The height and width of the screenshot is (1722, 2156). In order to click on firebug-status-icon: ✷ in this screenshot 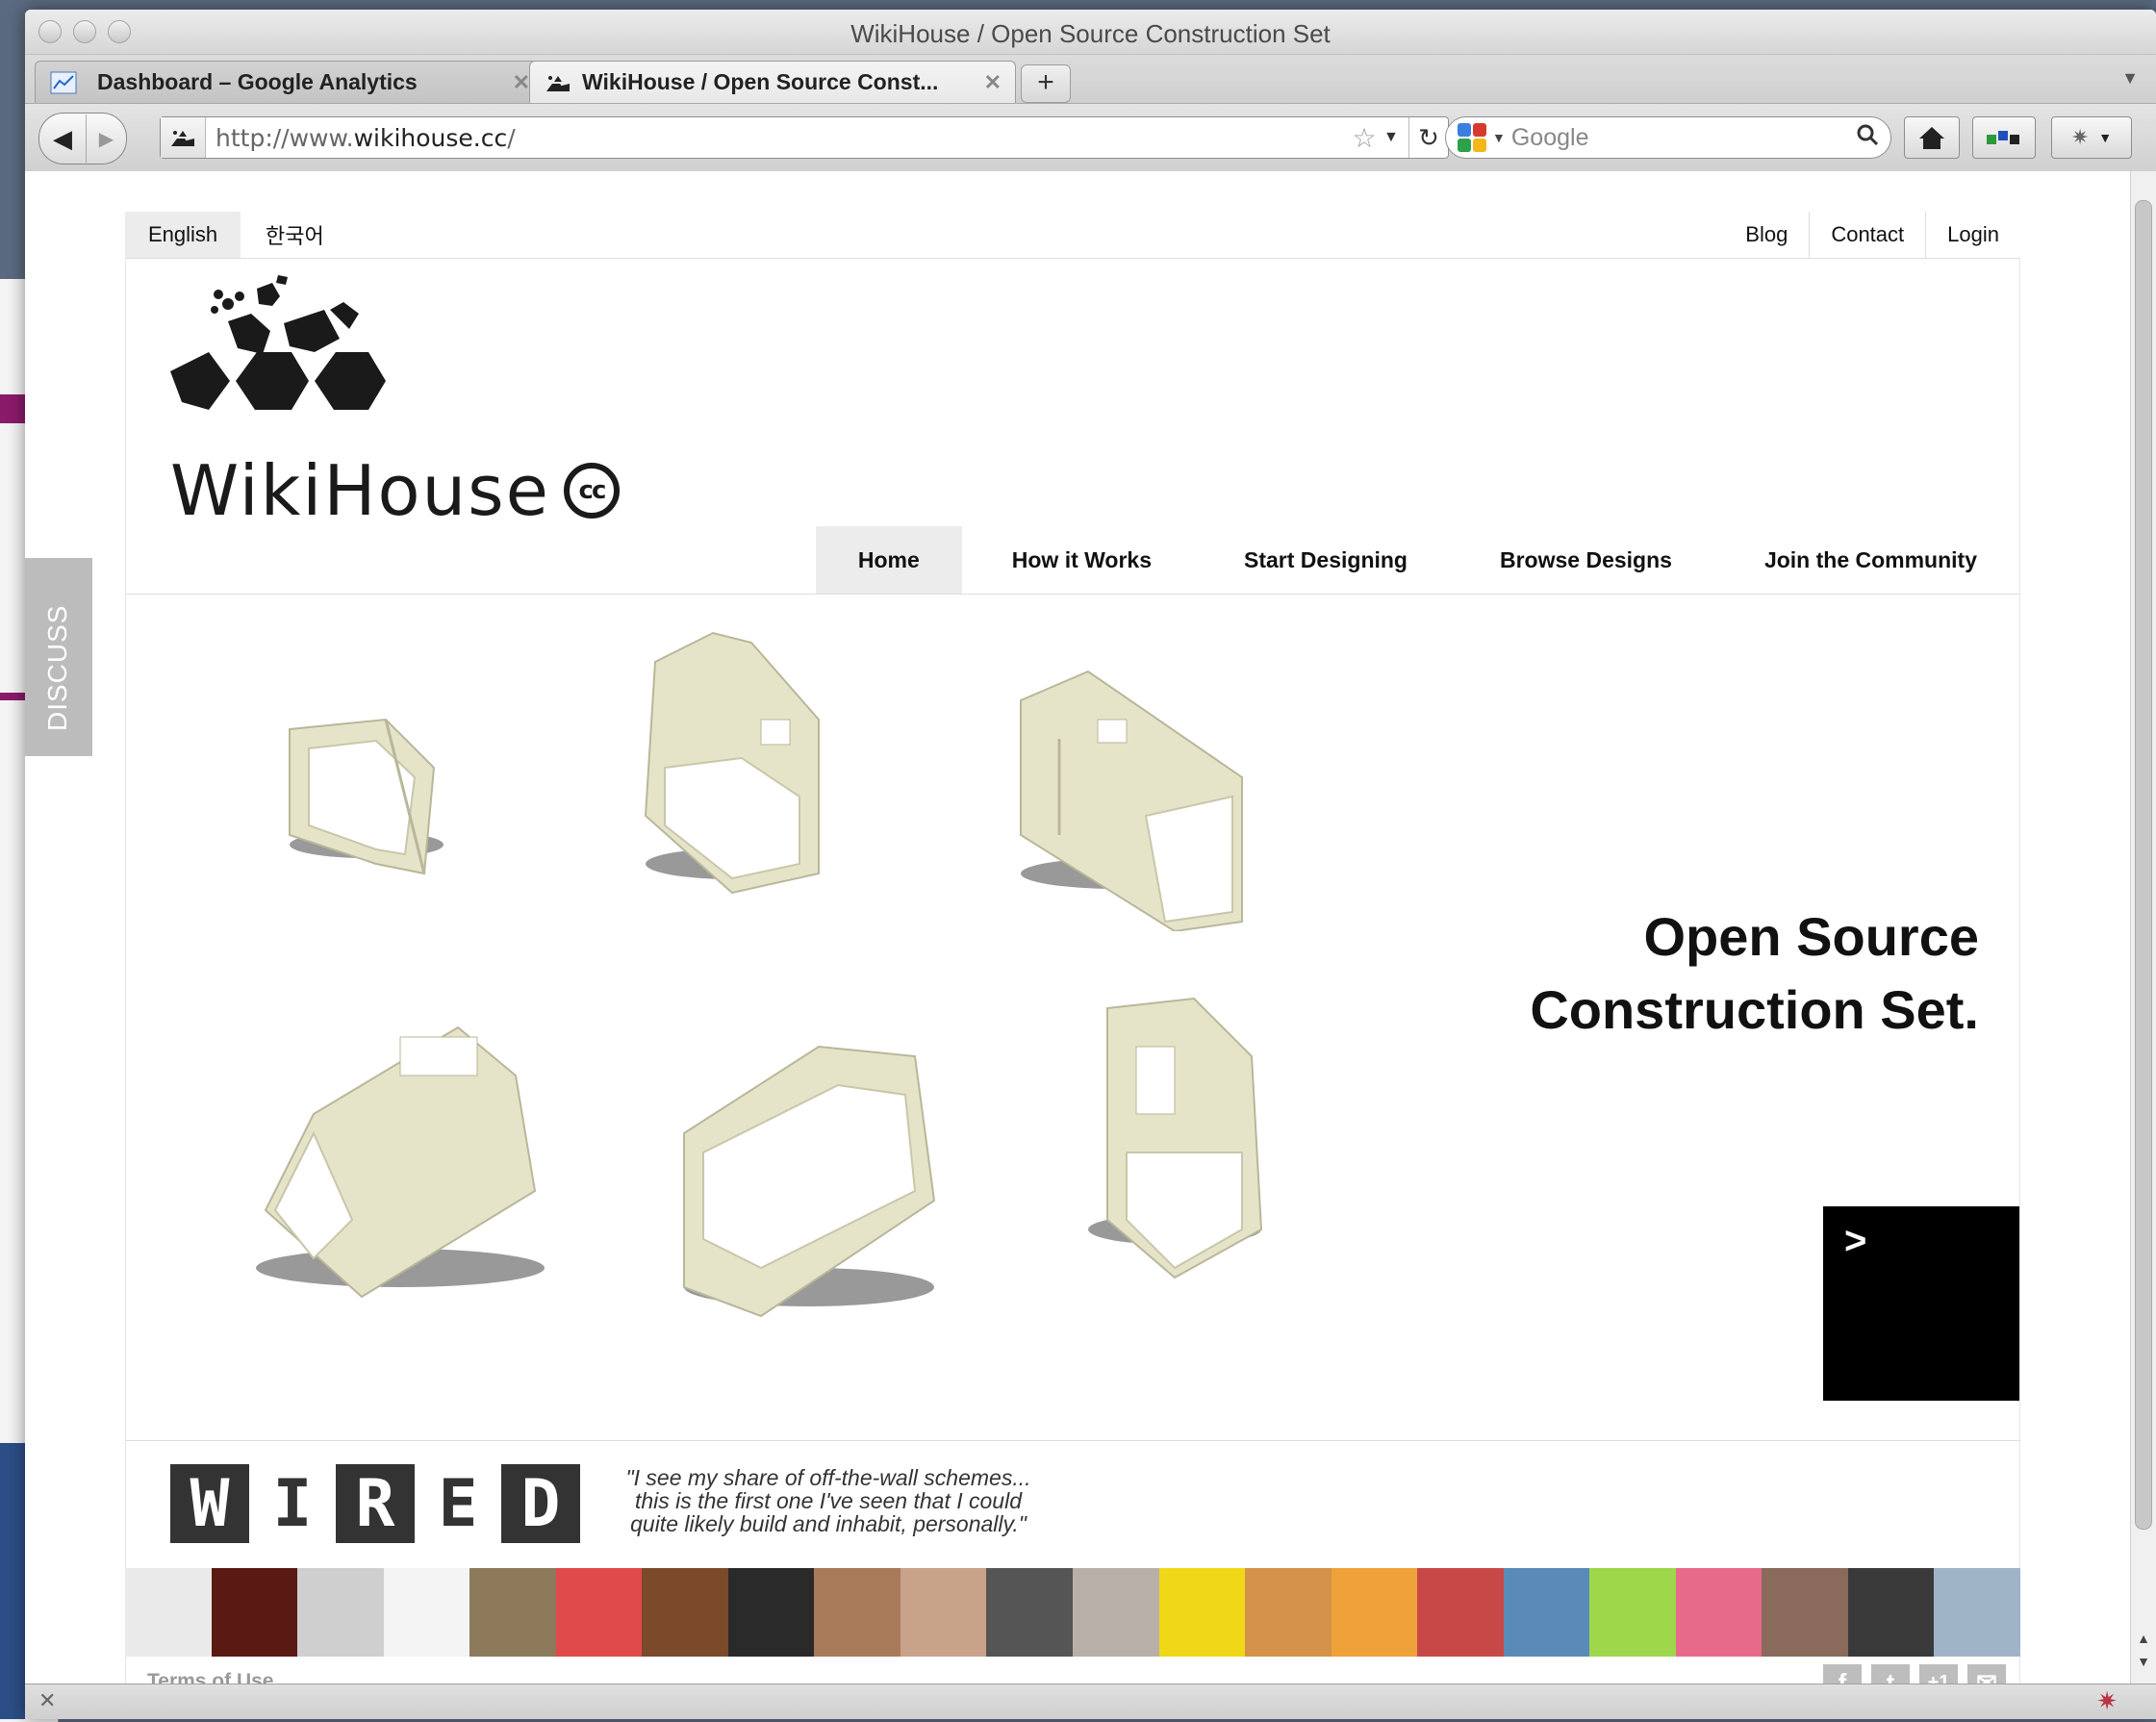, I will do `click(2107, 1701)`.